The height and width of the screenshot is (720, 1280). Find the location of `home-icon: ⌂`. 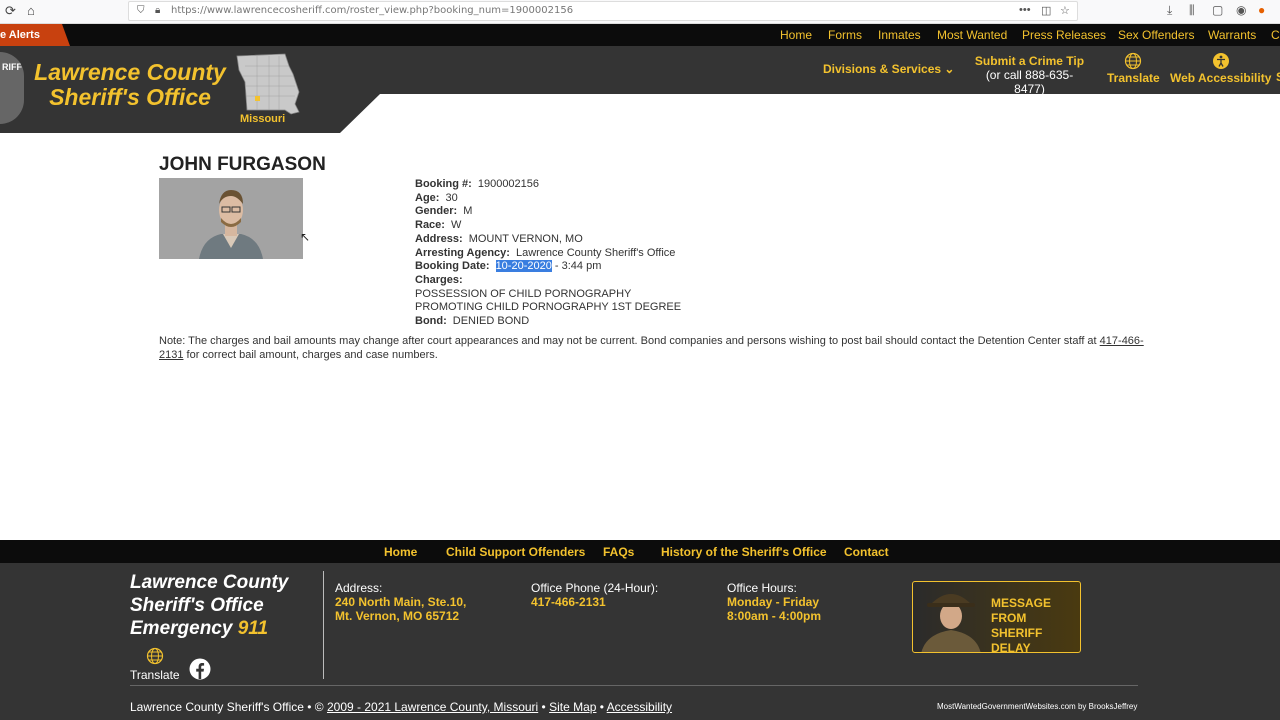

home-icon: ⌂ is located at coordinates (31, 10).